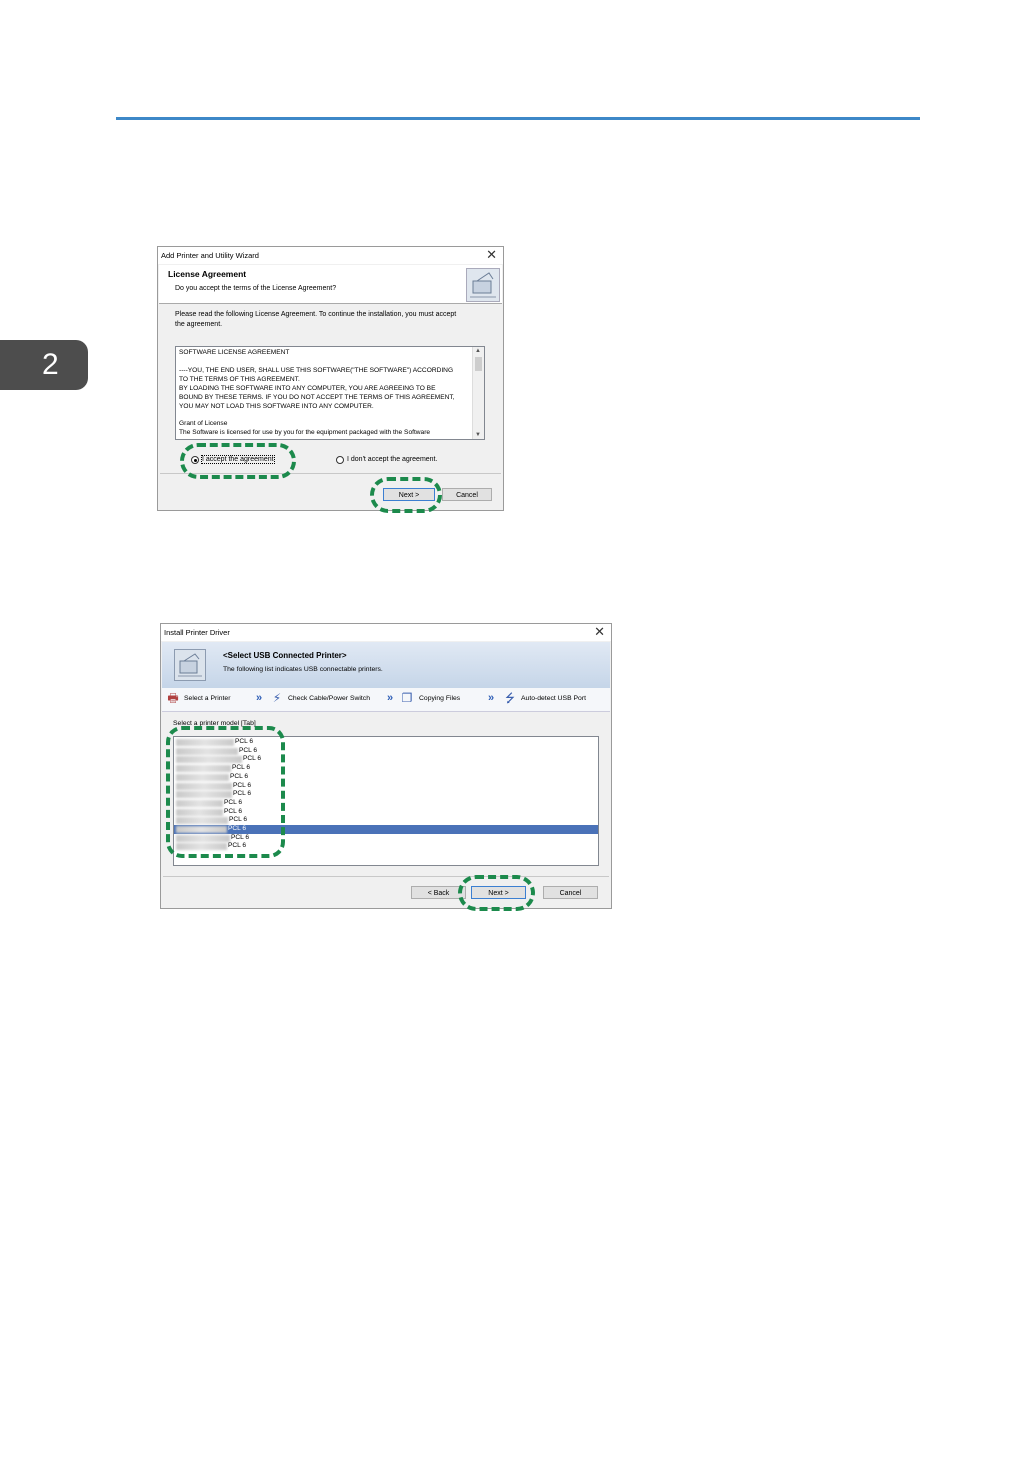 This screenshot has height=1470, width=1036. What do you see at coordinates (210, 255) in the screenshot?
I see `window-title: Add Printer and Utility Wizard` at bounding box center [210, 255].